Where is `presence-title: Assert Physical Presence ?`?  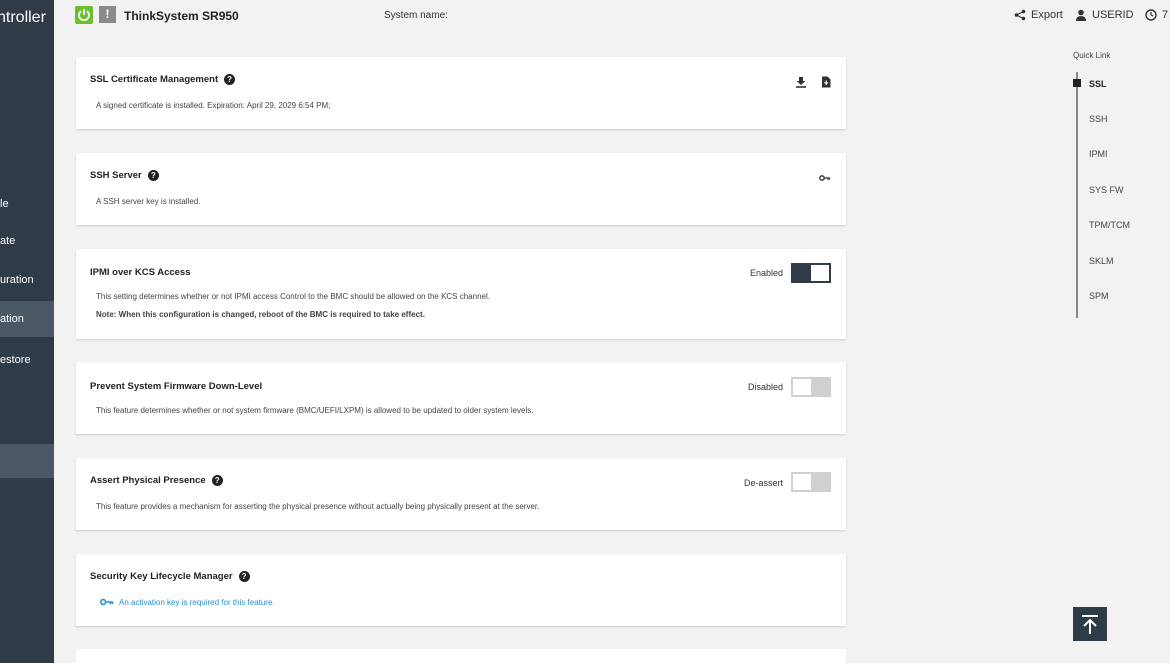
presence-title: Assert Physical Presence ? is located at coordinates (156, 480).